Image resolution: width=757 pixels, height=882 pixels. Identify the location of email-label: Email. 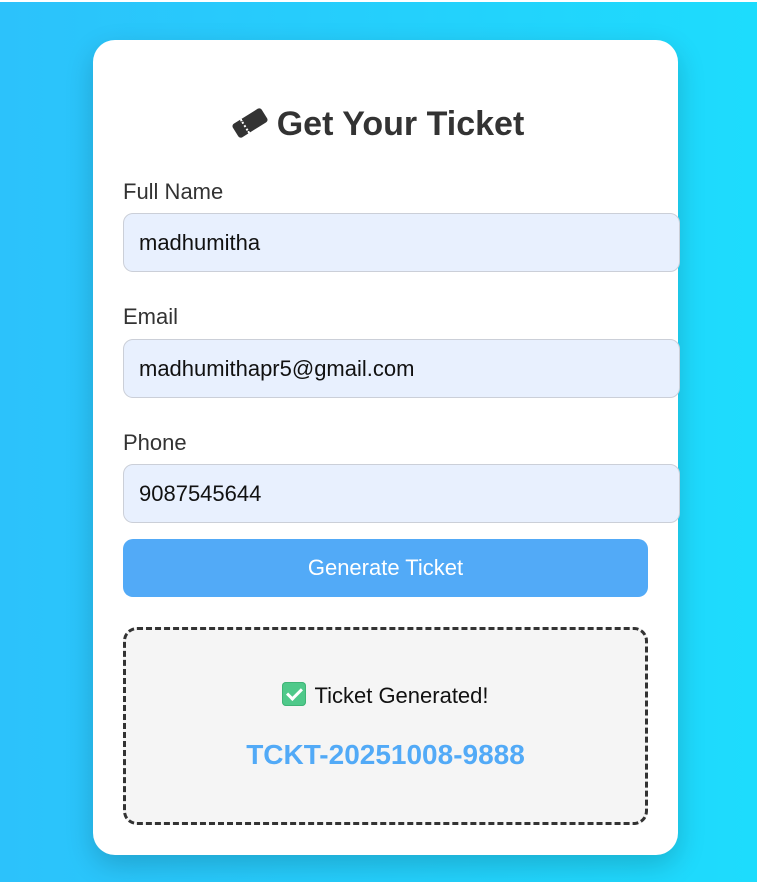
(151, 316).